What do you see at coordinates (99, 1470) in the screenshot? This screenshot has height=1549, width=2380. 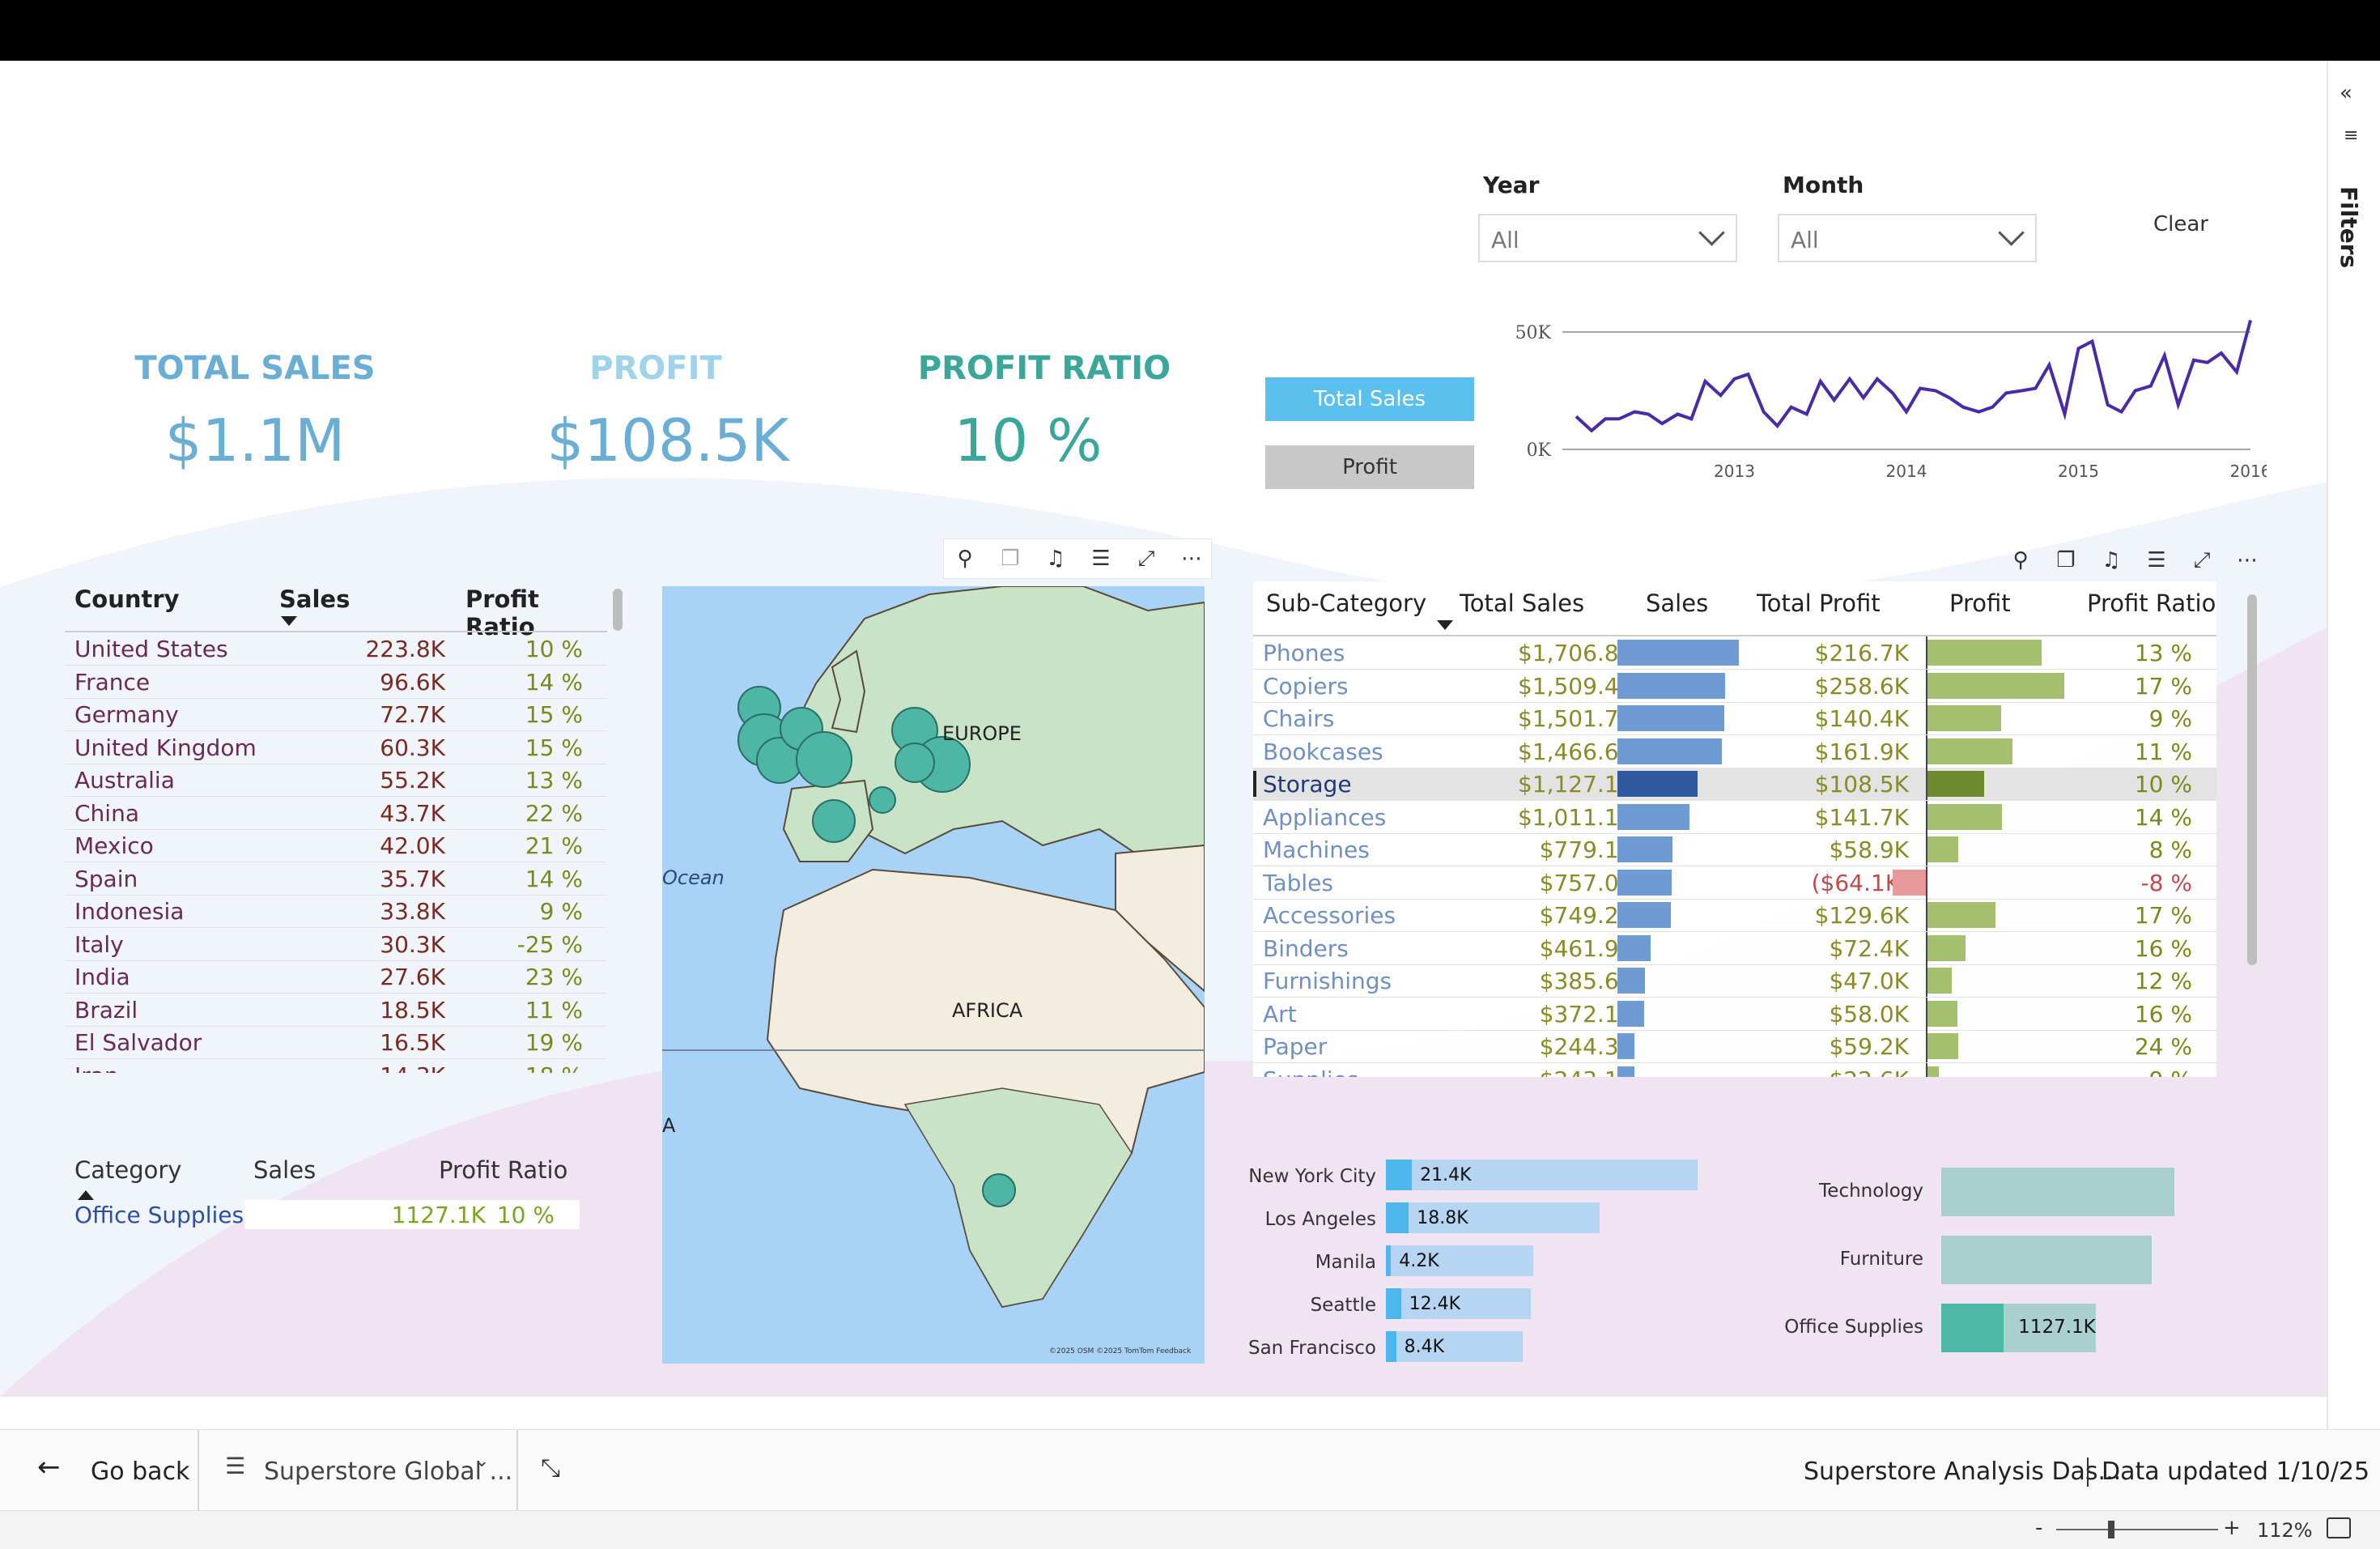 I see `go-back-button: ← Go back` at bounding box center [99, 1470].